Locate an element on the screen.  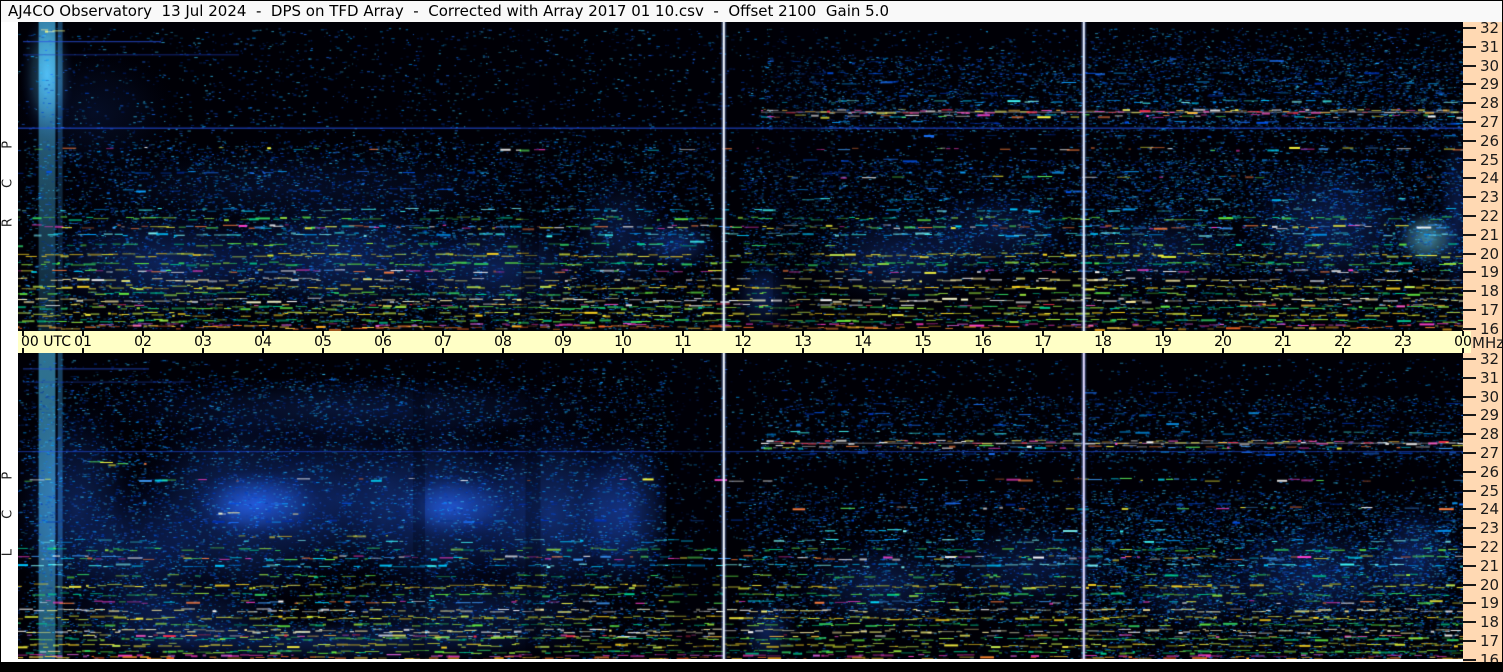
time-tick-label: 09 is located at coordinates (563, 342).